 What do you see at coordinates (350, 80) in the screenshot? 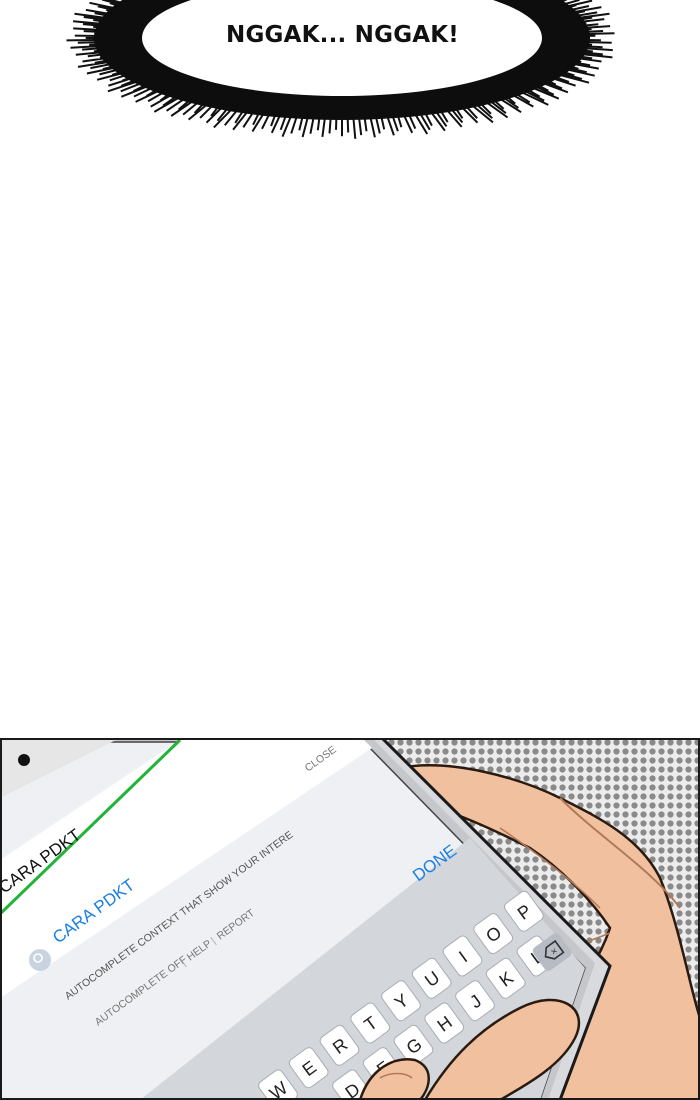
I see `speech-bubble: NGGAK... NGGAK!` at bounding box center [350, 80].